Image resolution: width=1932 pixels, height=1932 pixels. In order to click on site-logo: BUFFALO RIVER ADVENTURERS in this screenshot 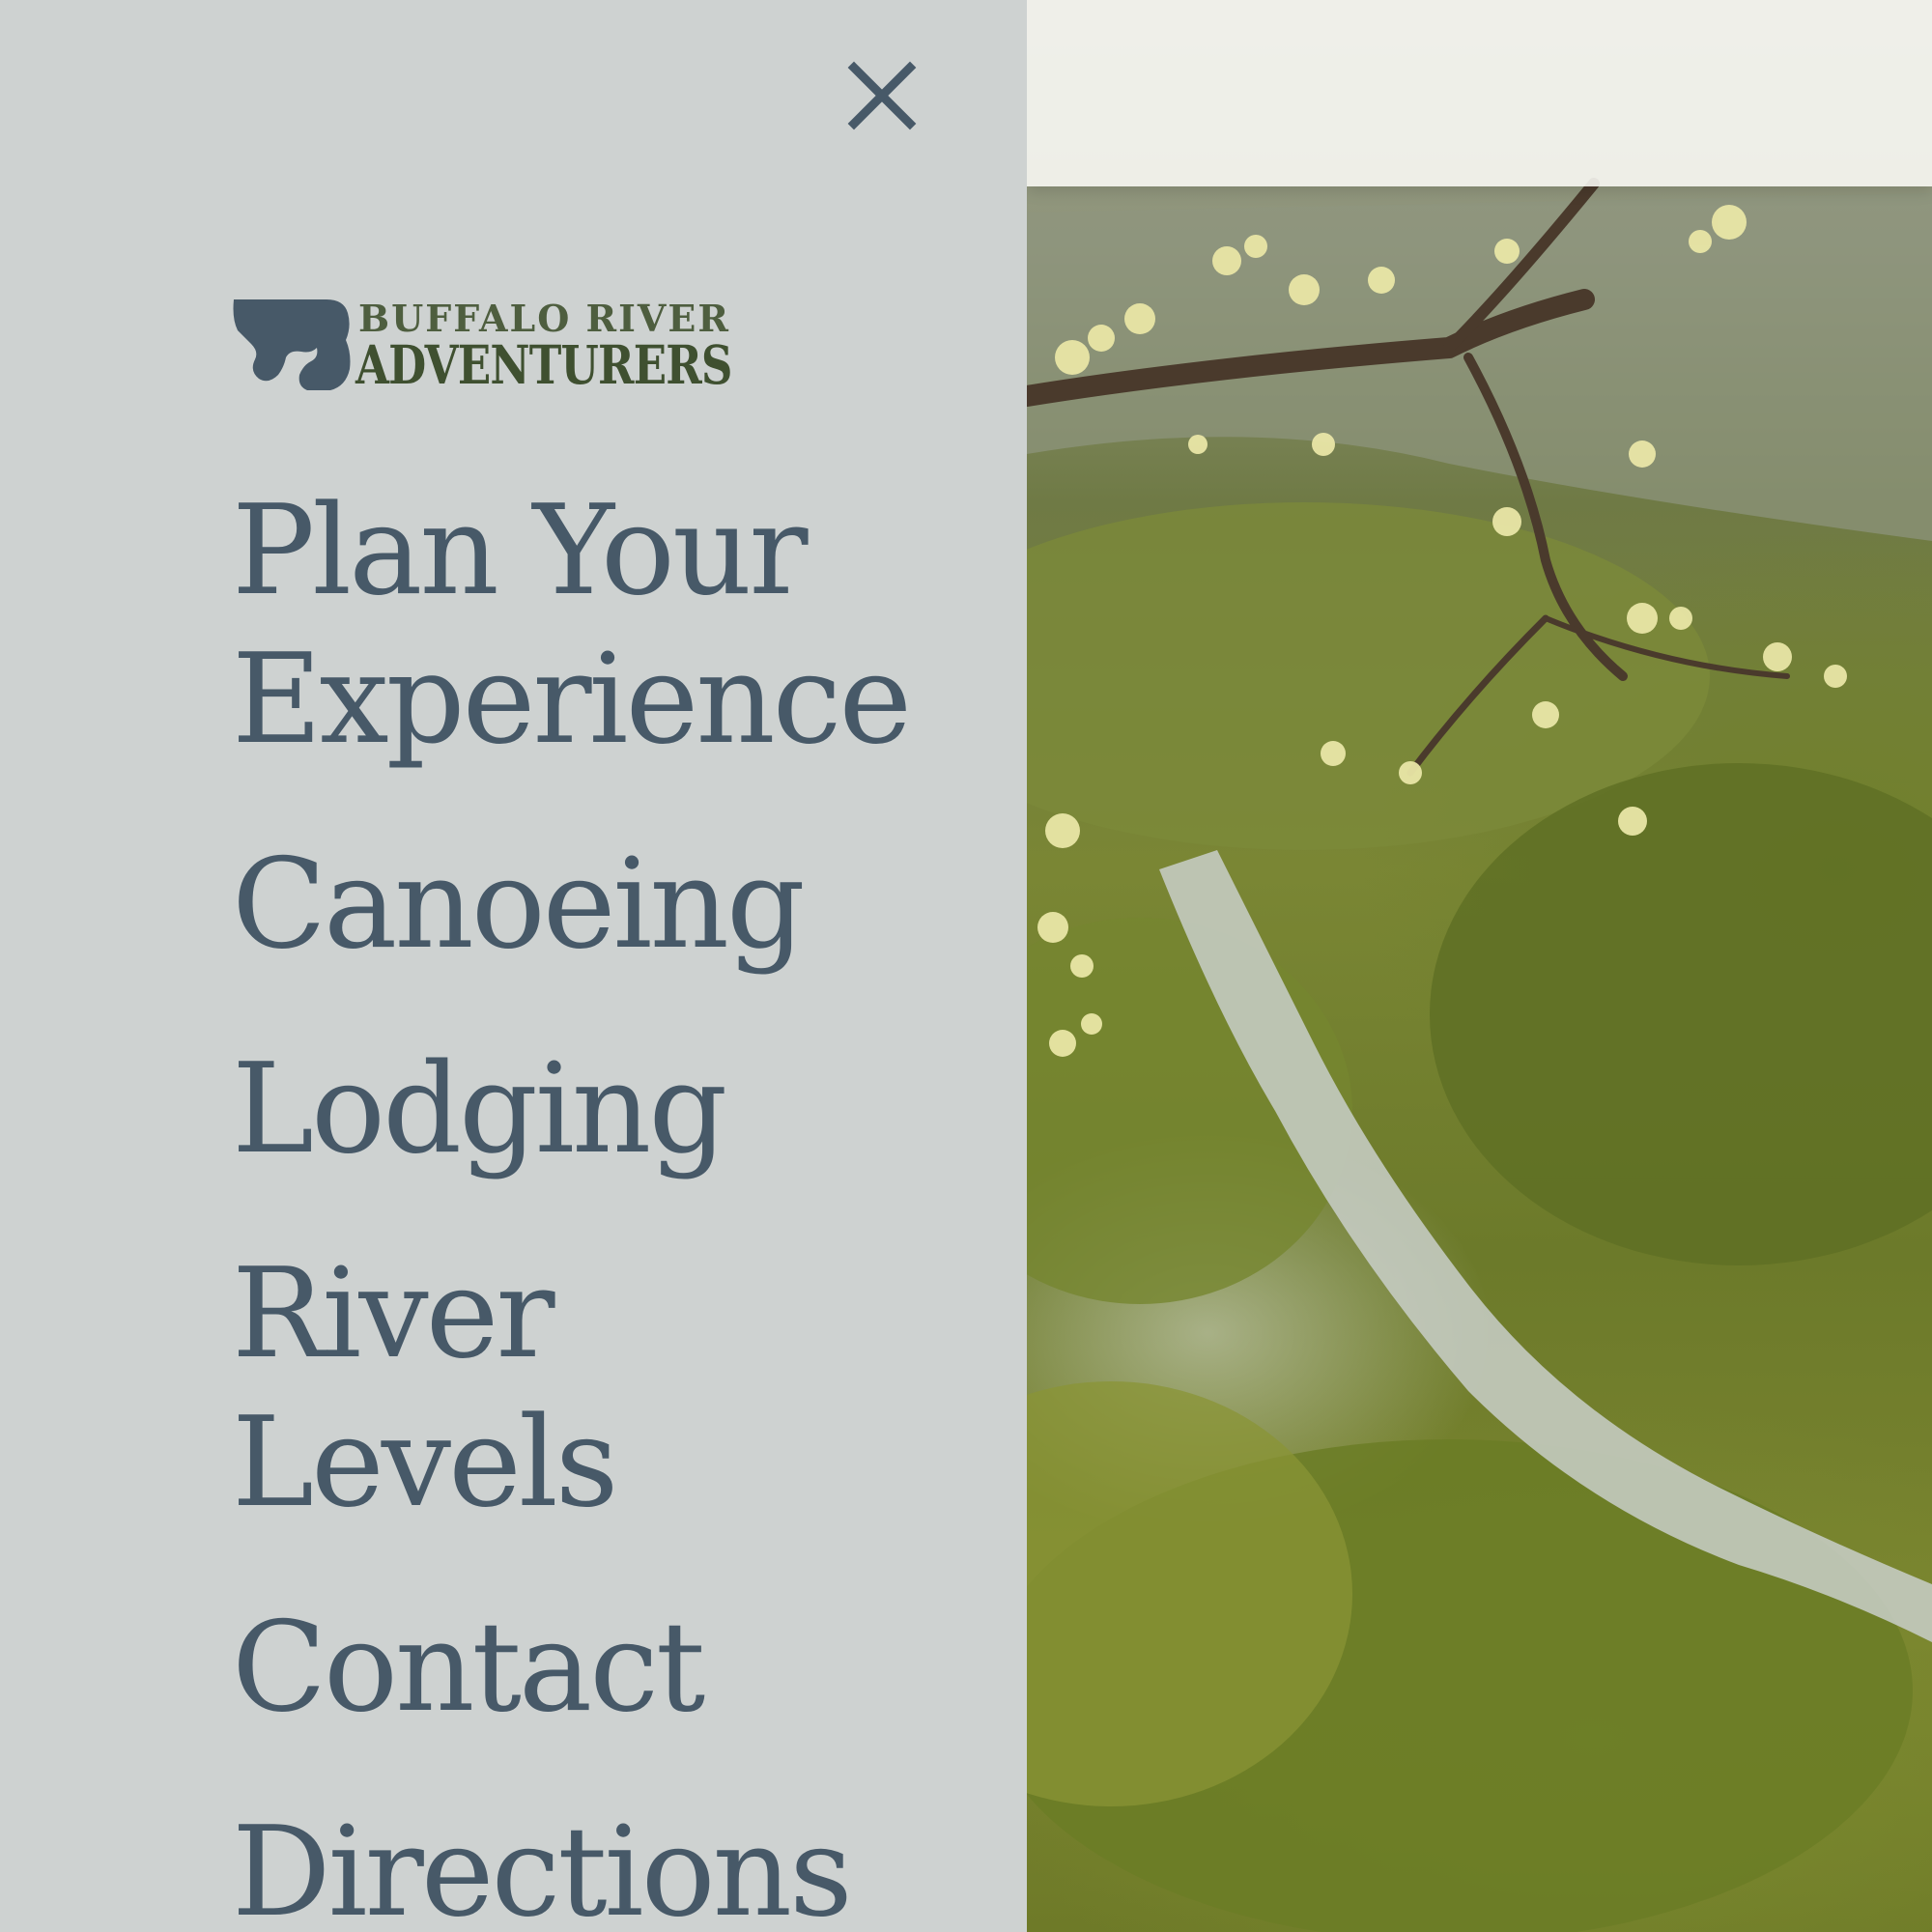, I will do `click(500, 344)`.